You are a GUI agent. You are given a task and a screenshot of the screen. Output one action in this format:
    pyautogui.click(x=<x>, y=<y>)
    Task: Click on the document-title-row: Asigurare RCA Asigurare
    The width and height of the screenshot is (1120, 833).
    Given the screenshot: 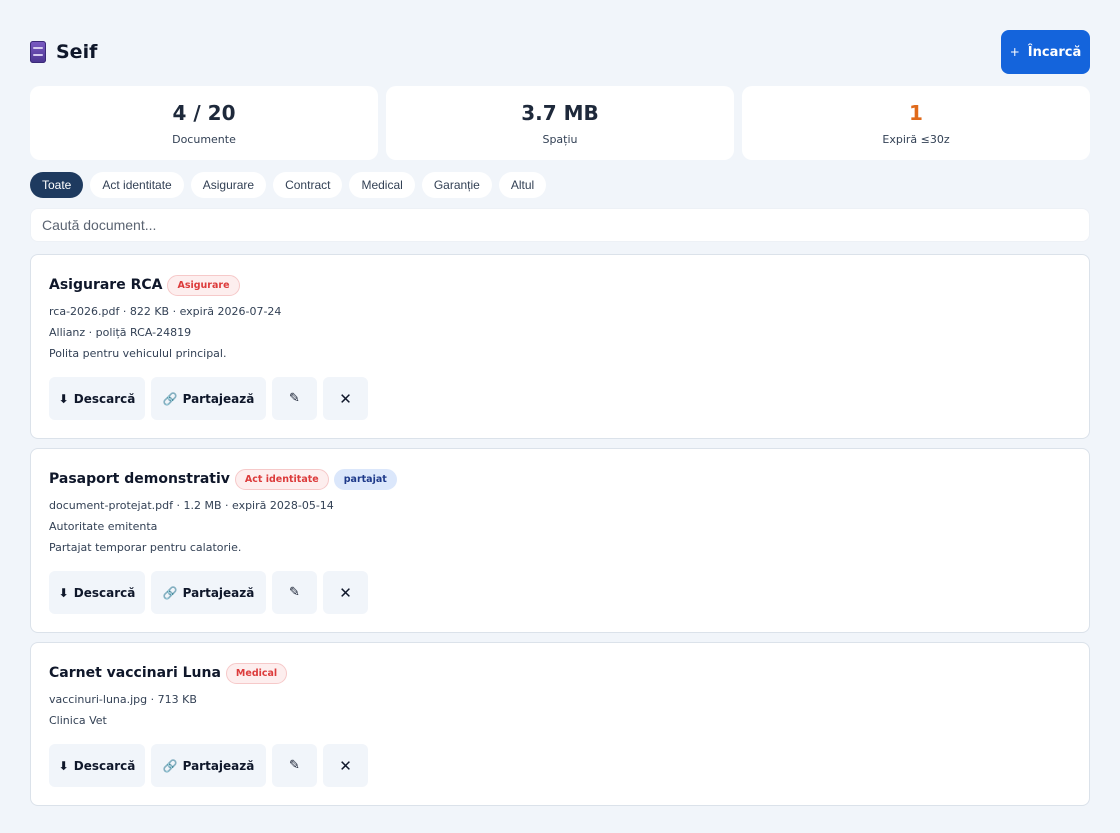 What is the action you would take?
    pyautogui.click(x=560, y=285)
    